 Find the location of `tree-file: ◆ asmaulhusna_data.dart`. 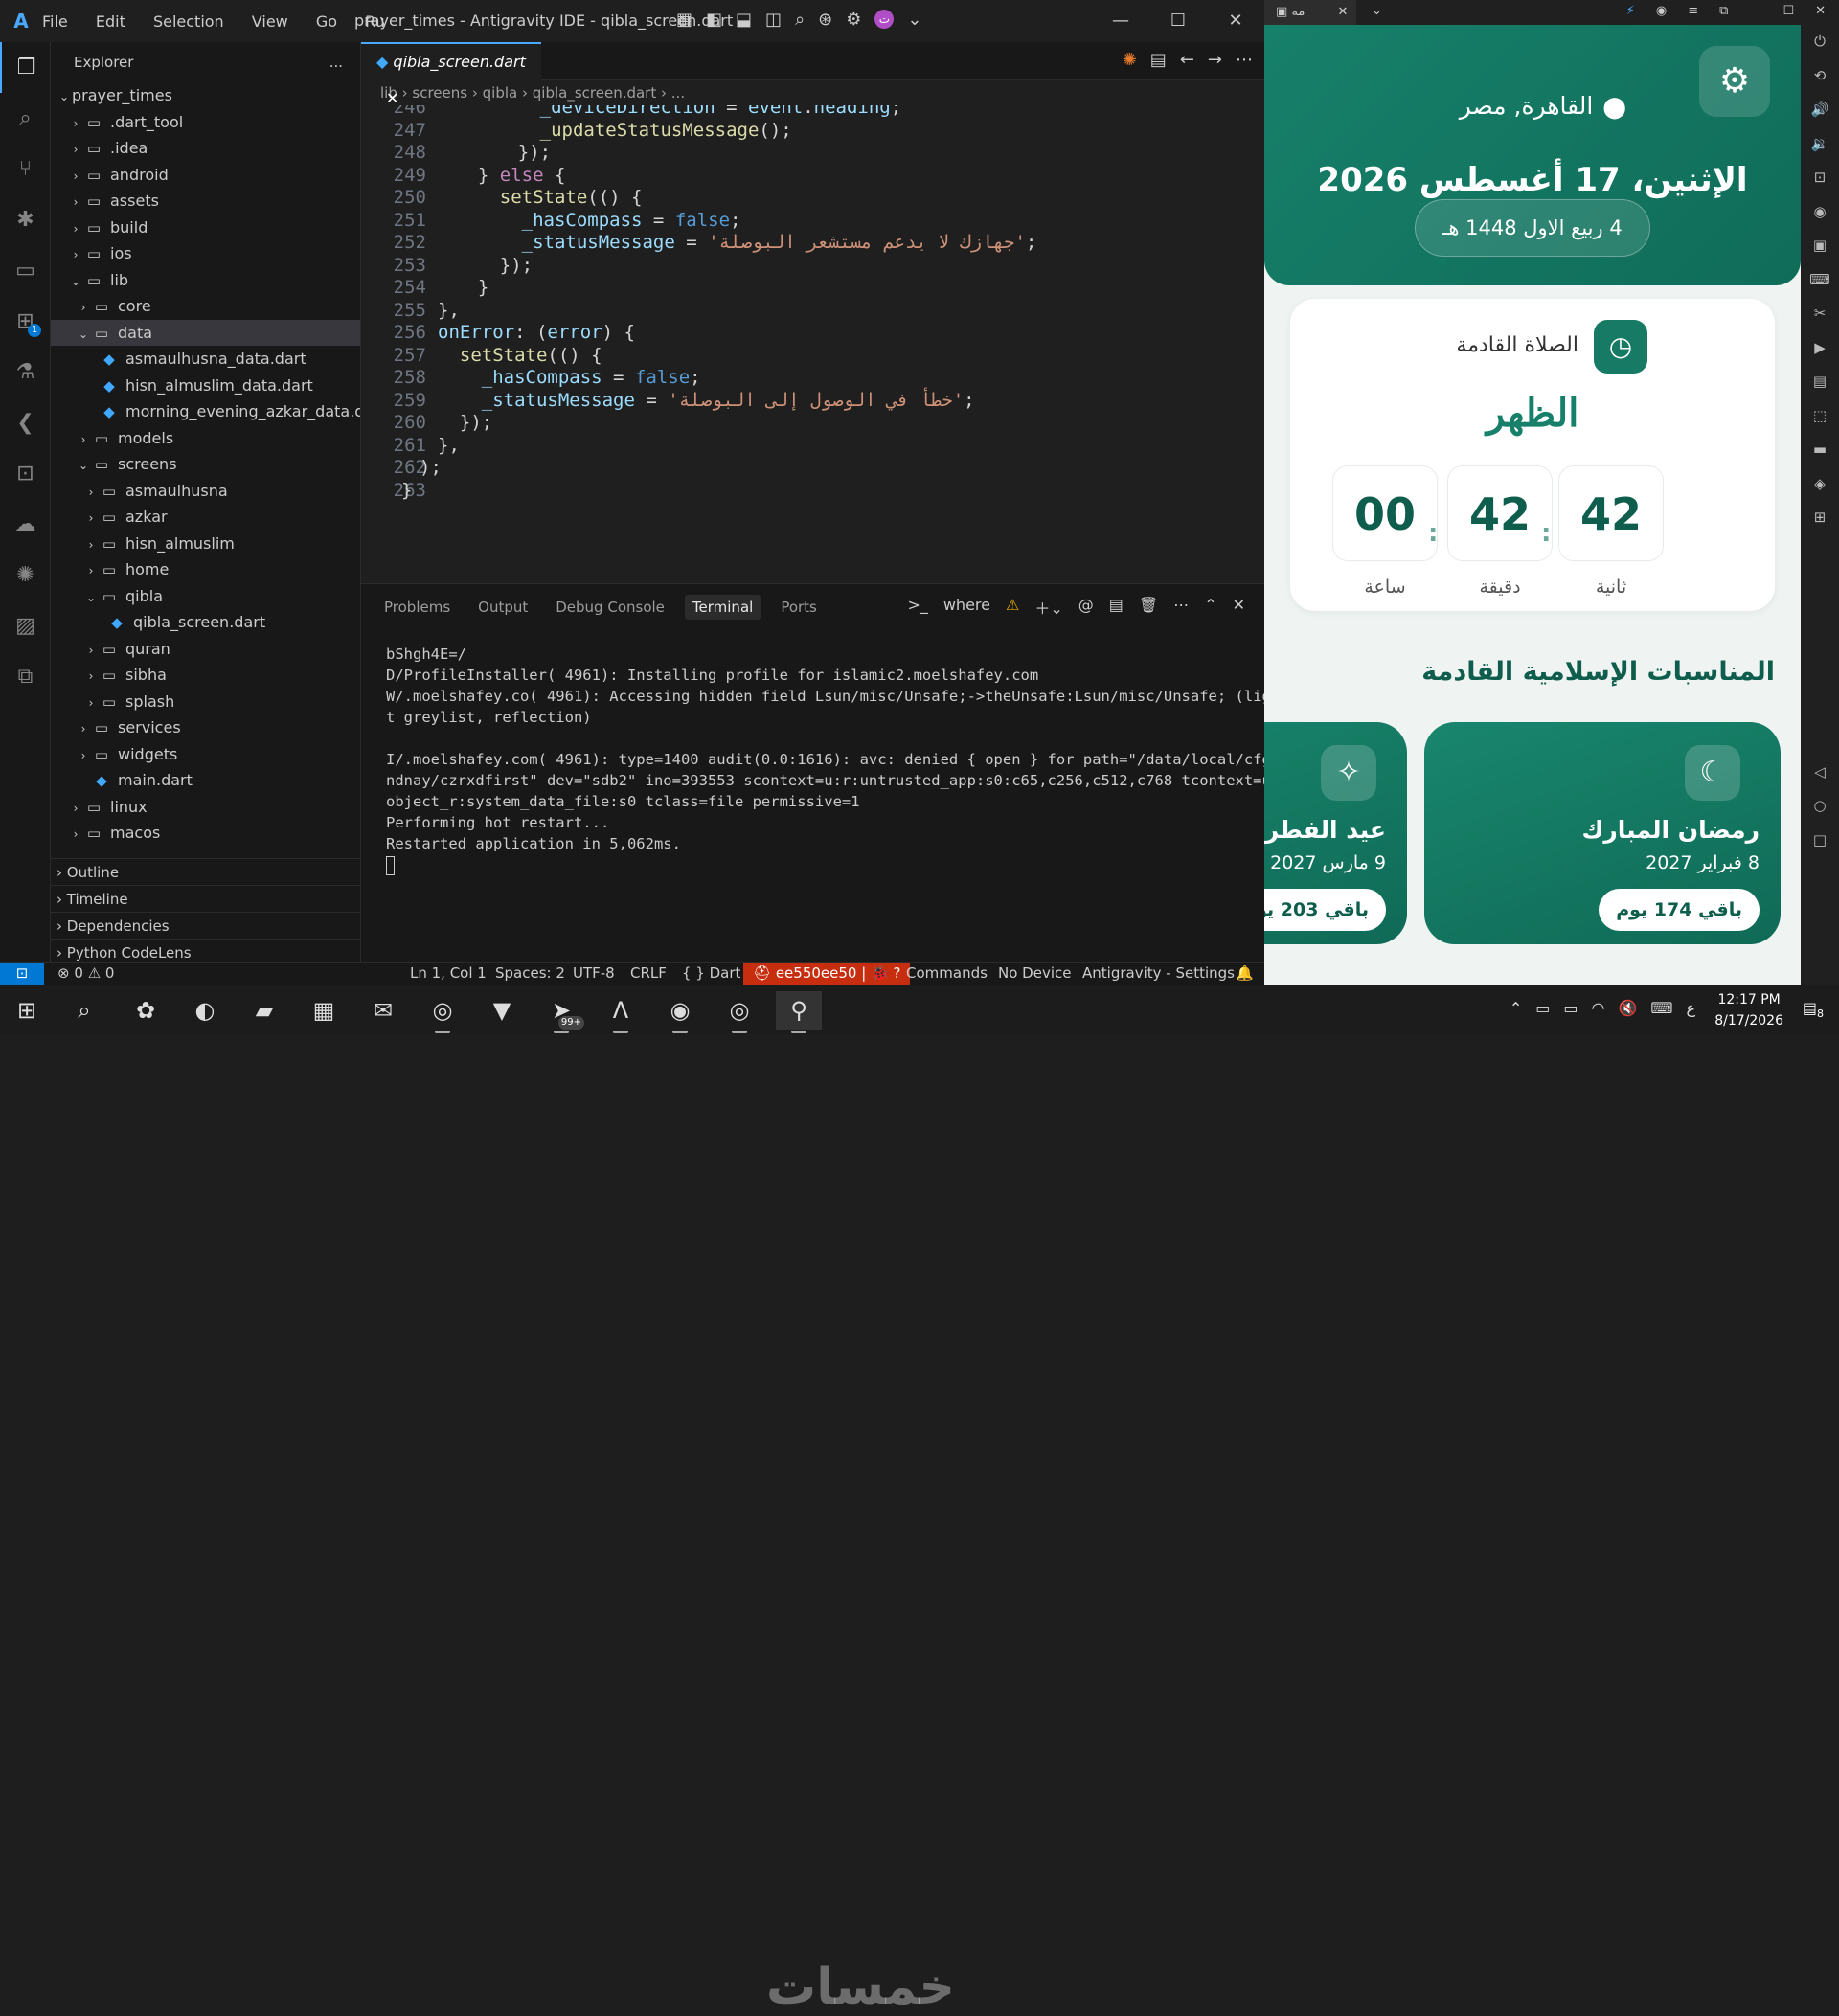

tree-file: ◆ asmaulhusna_data.dart is located at coordinates (205, 359).